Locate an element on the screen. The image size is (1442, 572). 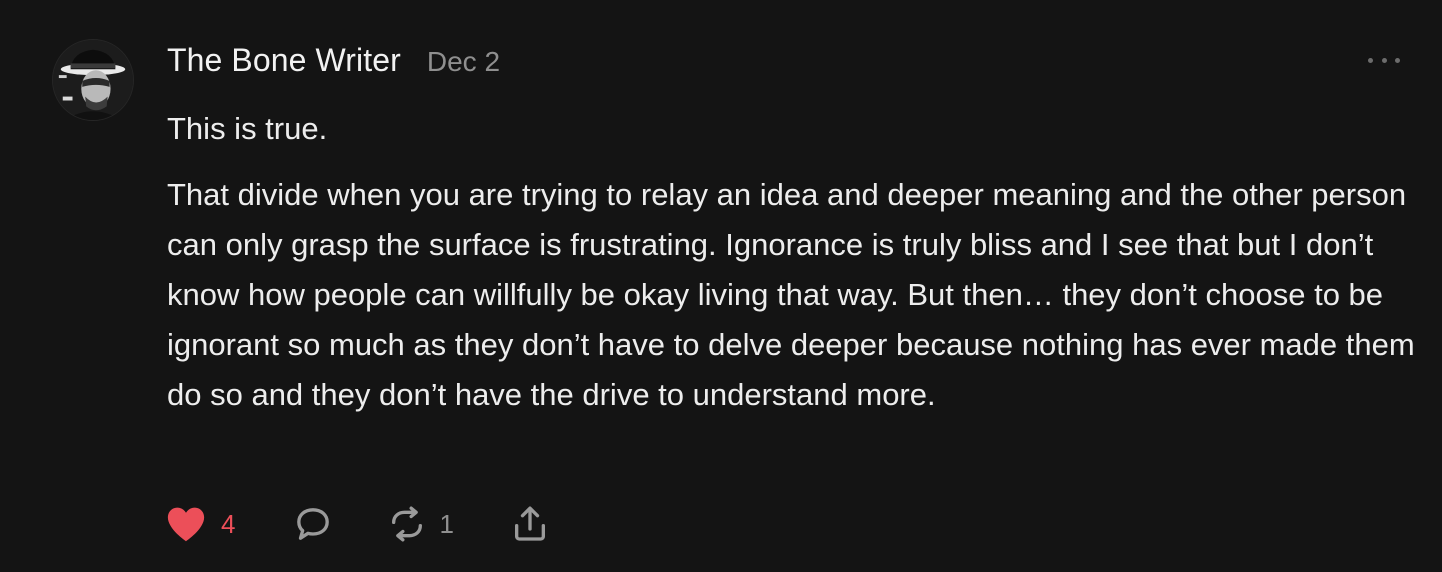
comment-button is located at coordinates (313, 524).